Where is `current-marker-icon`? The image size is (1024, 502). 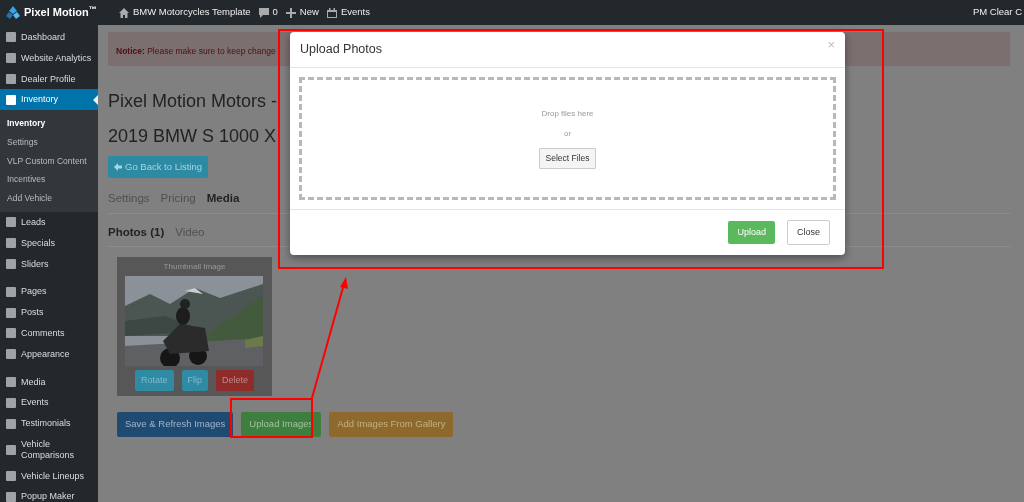
current-marker-icon is located at coordinates (95, 99).